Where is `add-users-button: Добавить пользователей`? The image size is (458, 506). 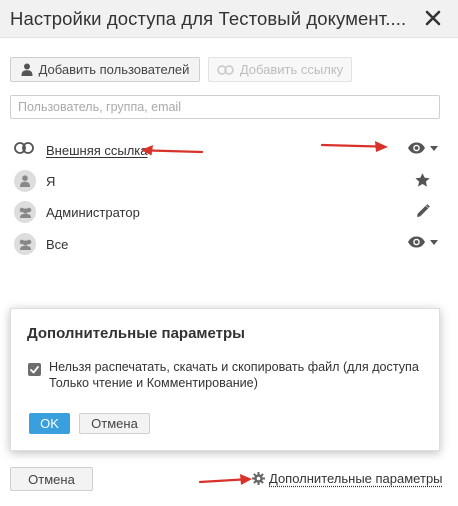
add-users-button: Добавить пользователей is located at coordinates (105, 69).